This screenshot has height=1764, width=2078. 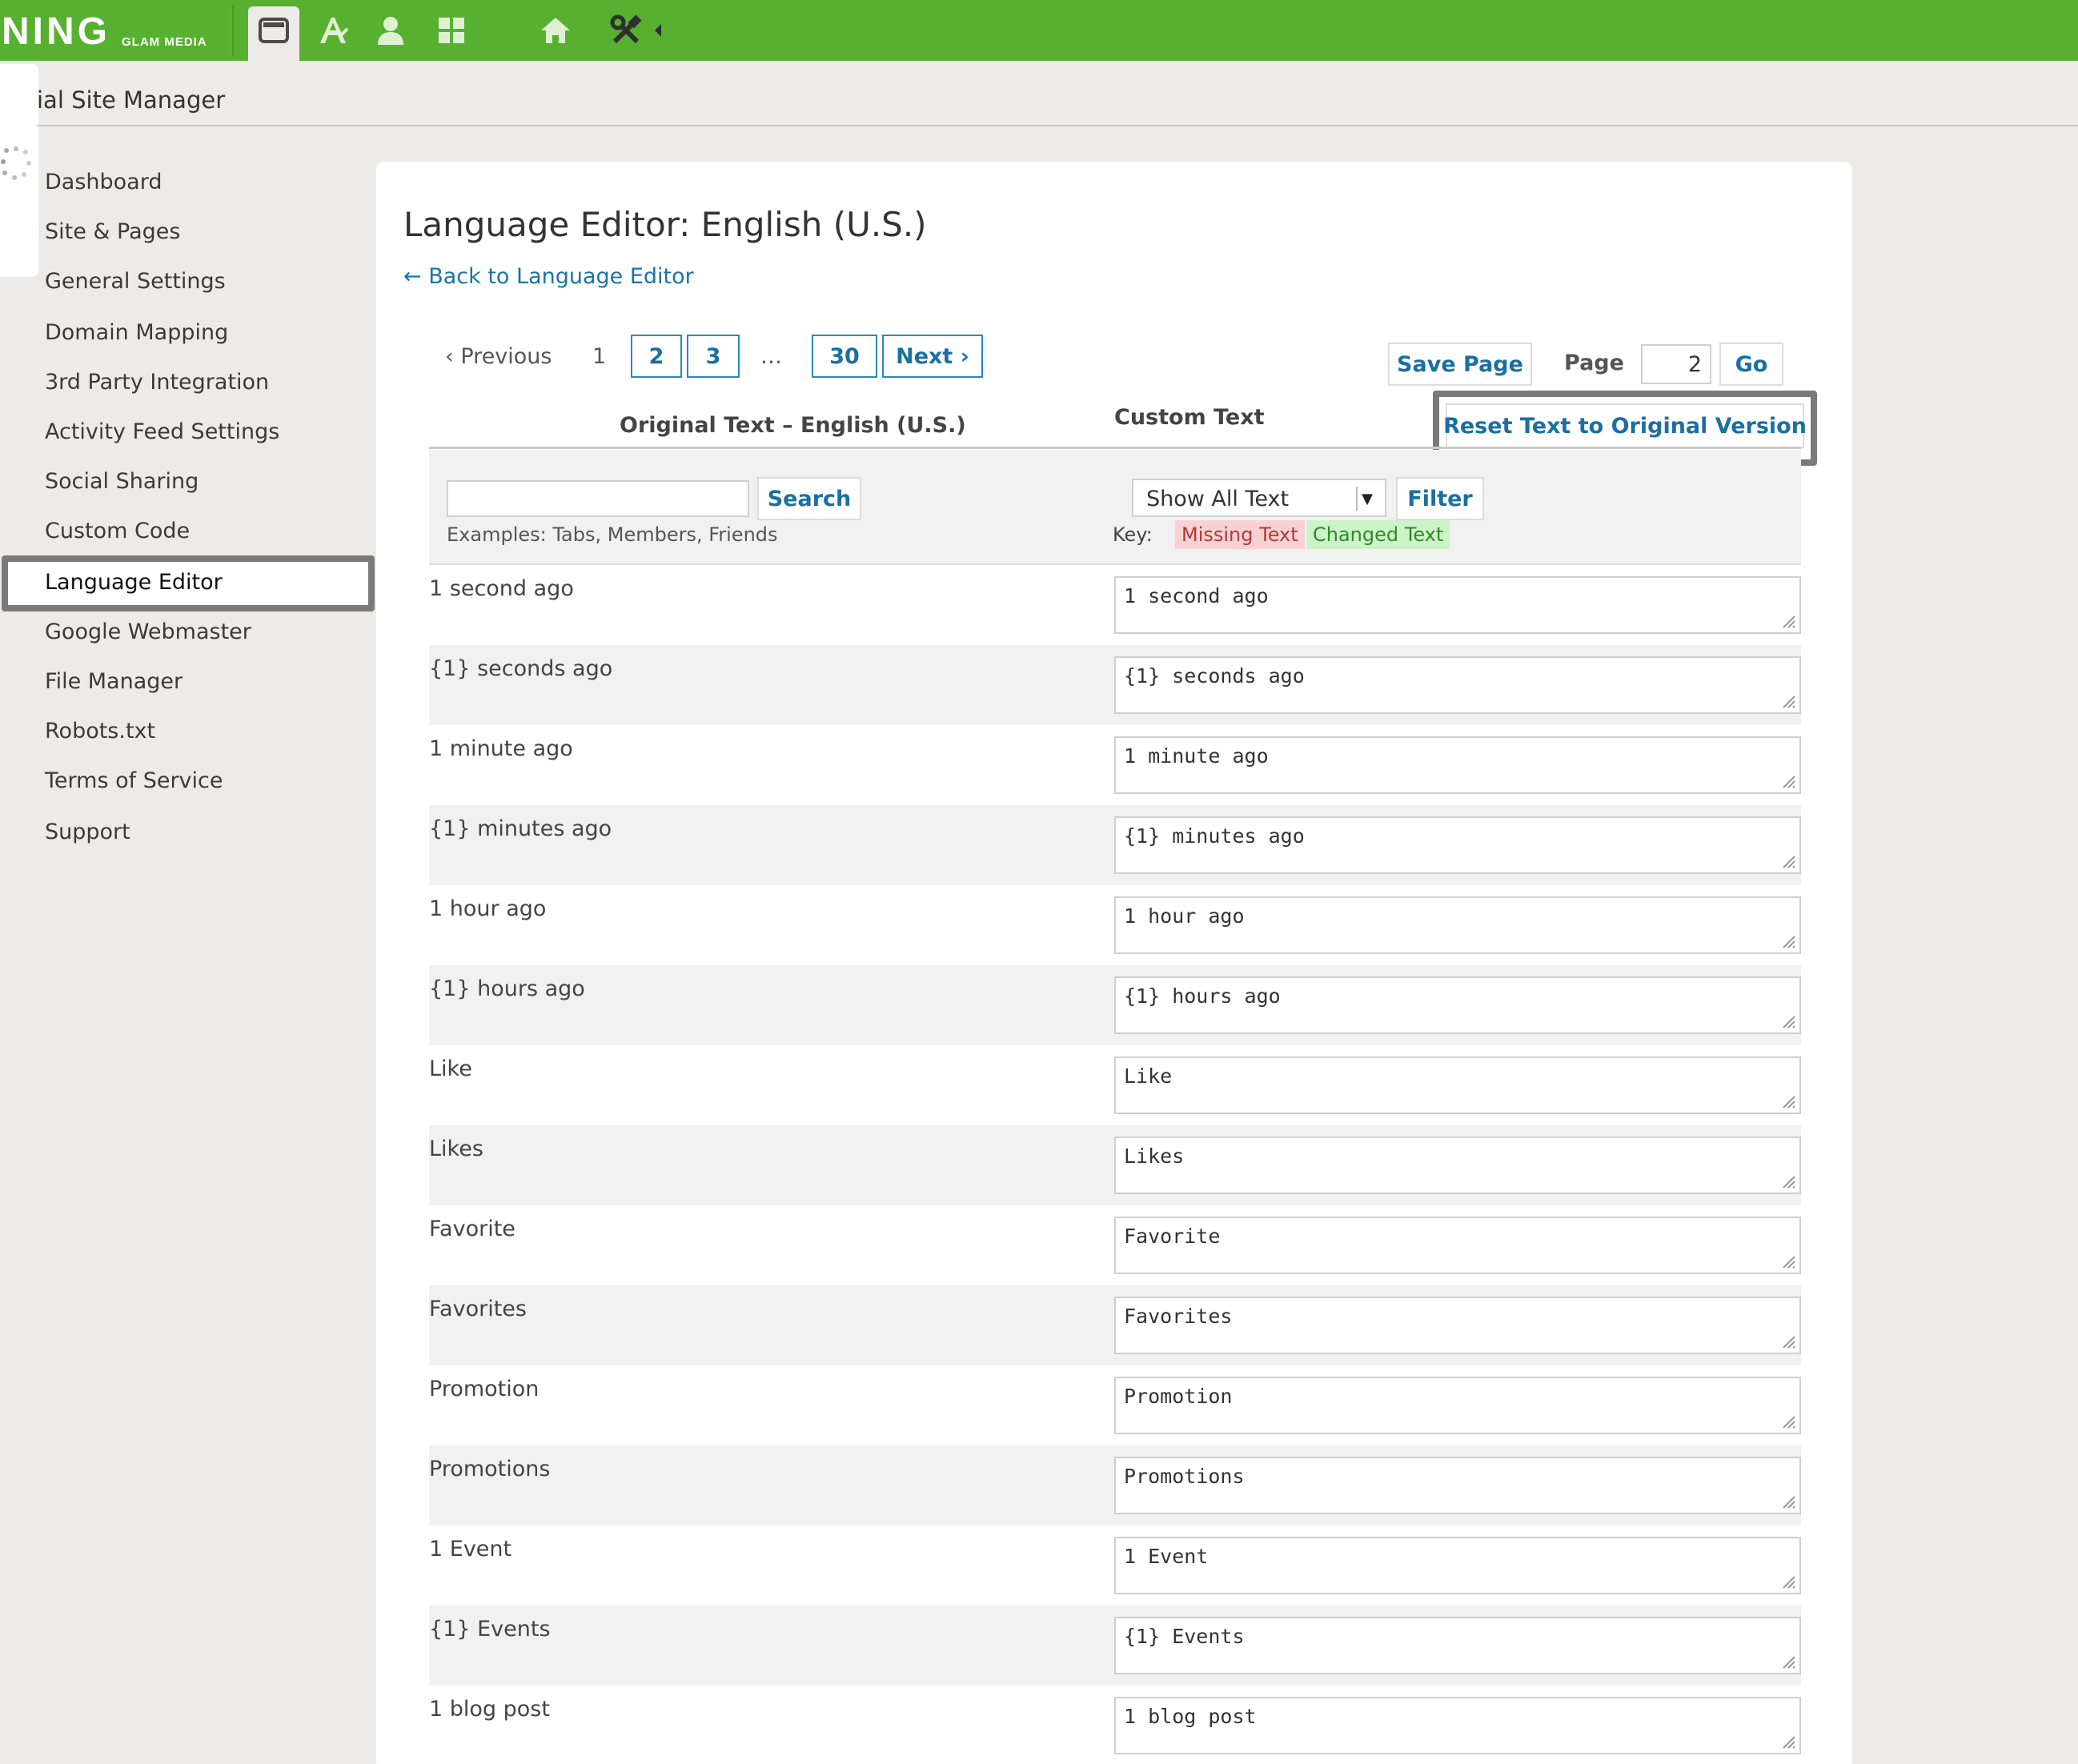 What do you see at coordinates (1457, 1485) in the screenshot?
I see `custom-text-field: Promotions` at bounding box center [1457, 1485].